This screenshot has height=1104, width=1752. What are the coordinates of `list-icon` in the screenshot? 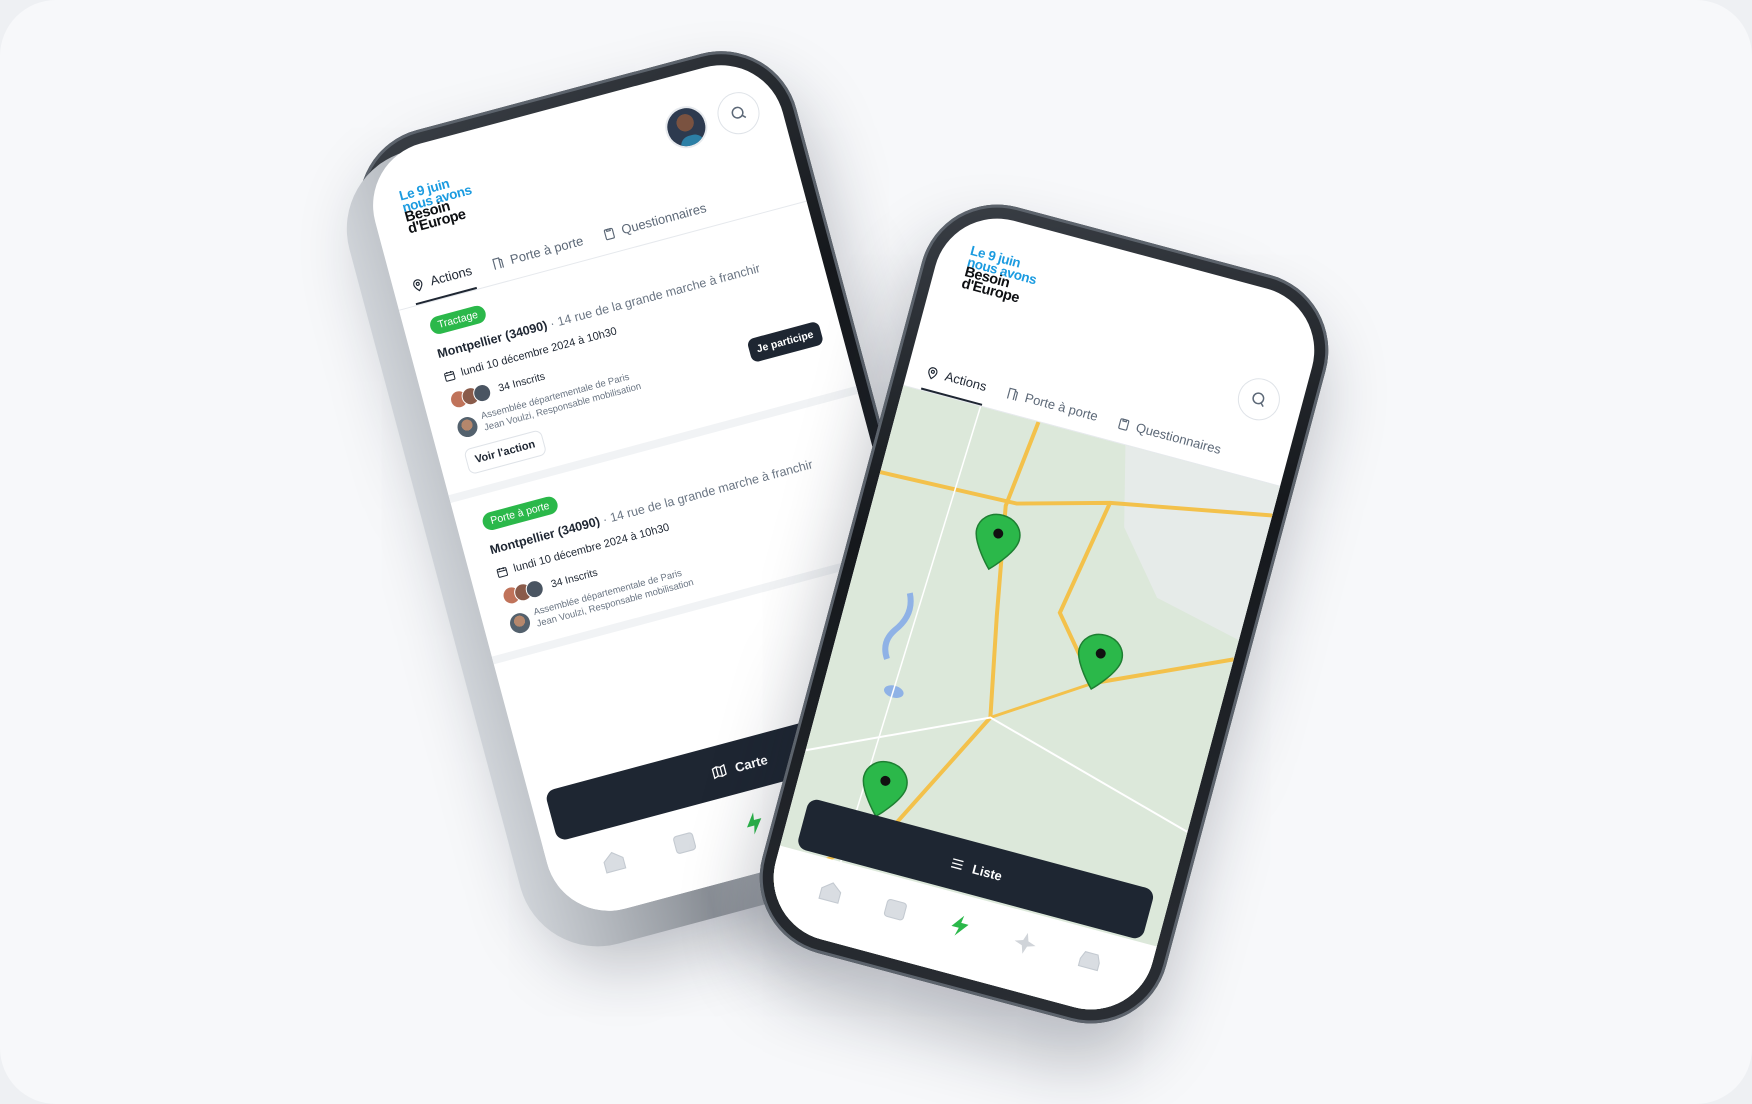 It's located at (957, 864).